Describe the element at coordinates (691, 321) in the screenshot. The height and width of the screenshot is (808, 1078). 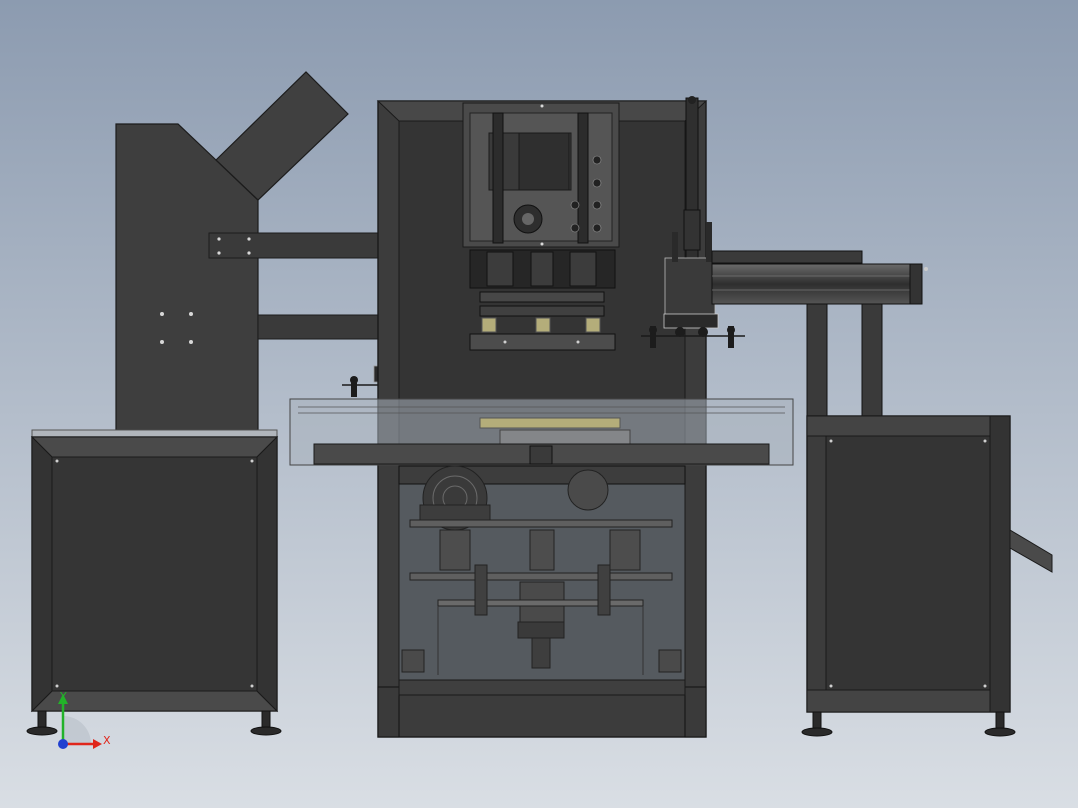
I see `right-gripper` at that location.